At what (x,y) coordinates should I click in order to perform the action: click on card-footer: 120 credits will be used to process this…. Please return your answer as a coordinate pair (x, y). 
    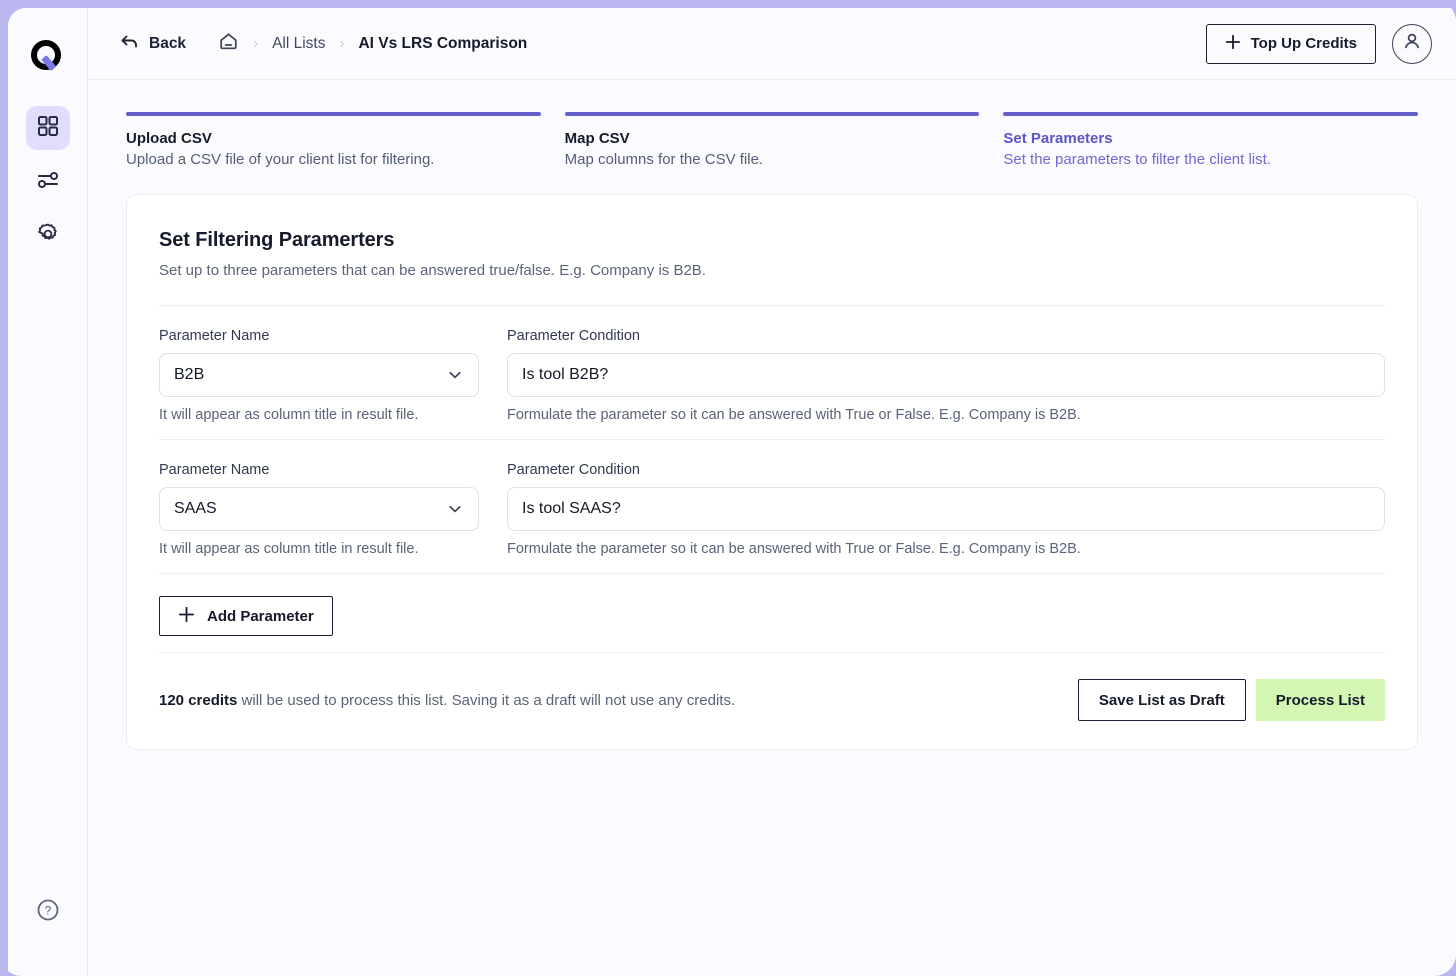
    Looking at the image, I should click on (772, 687).